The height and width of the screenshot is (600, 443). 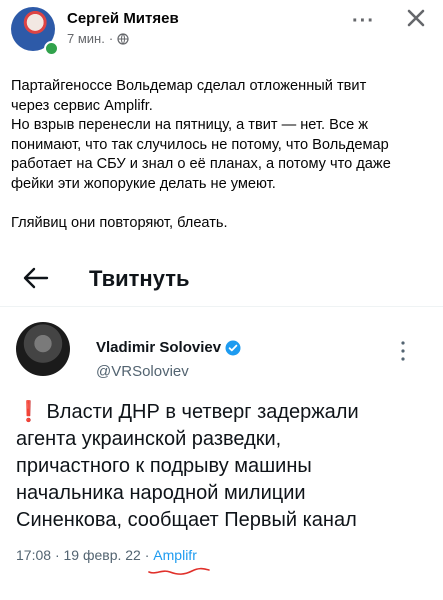 I want to click on tweet-author-name: Vladimir Soloviev, so click(x=158, y=347).